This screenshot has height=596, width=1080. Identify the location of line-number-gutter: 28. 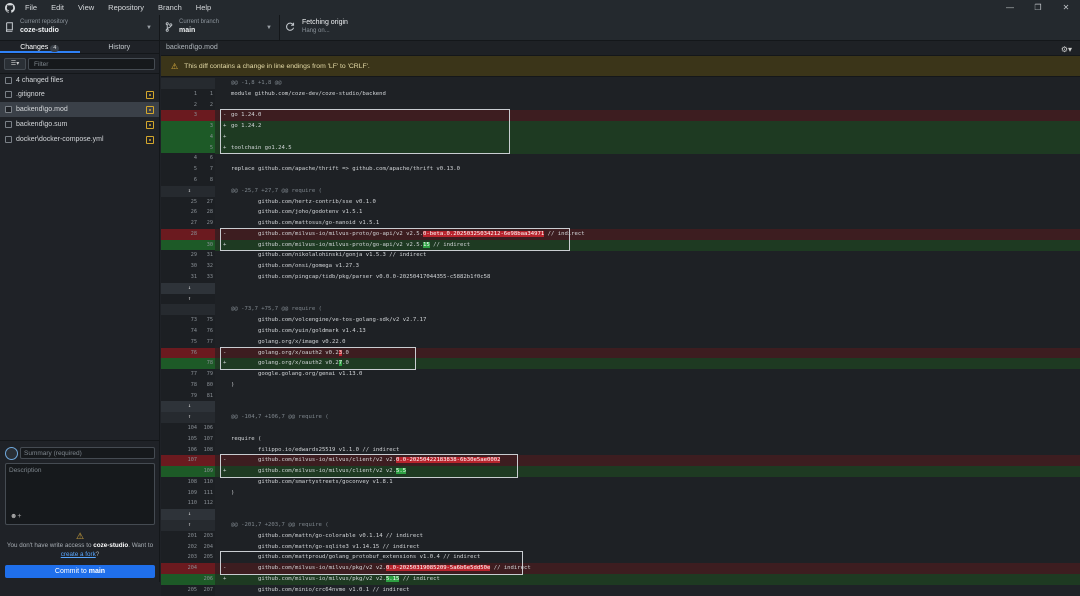
(188, 234).